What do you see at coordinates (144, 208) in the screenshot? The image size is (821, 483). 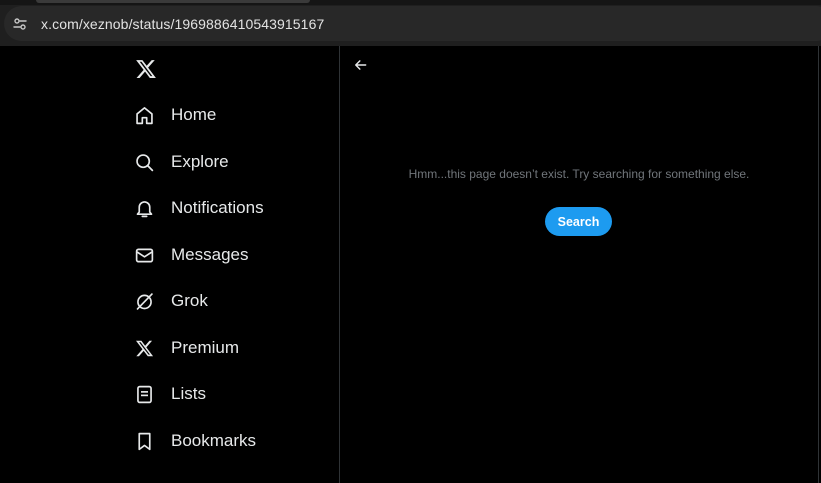 I see `bell-icon` at bounding box center [144, 208].